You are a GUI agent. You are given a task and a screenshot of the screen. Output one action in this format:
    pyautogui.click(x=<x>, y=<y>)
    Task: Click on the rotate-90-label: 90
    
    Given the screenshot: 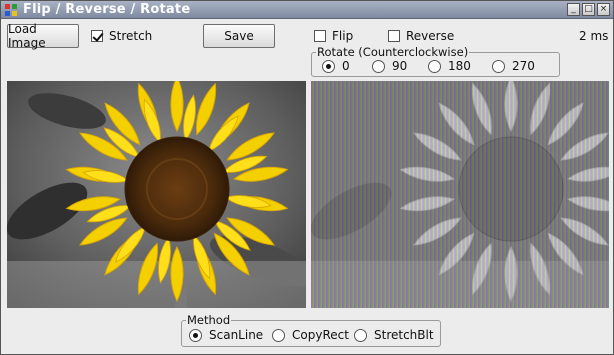 What is the action you would take?
    pyautogui.click(x=400, y=66)
    